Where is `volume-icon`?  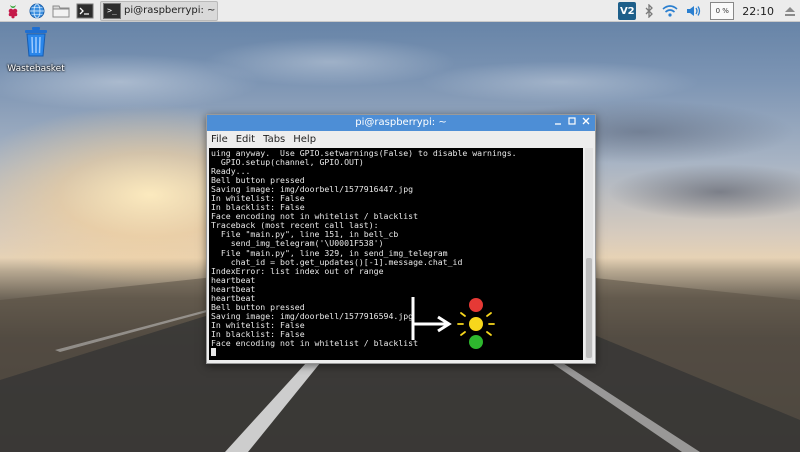
volume-icon is located at coordinates (694, 11).